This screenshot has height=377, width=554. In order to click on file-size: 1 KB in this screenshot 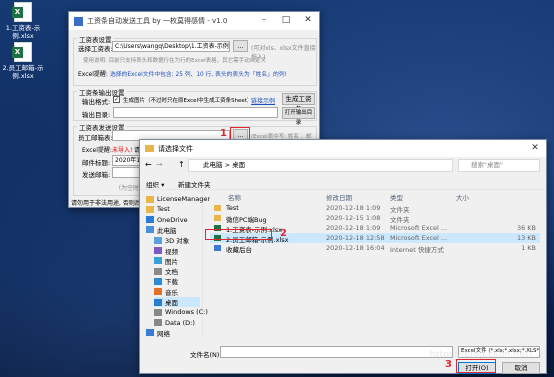, I will do `click(528, 248)`.